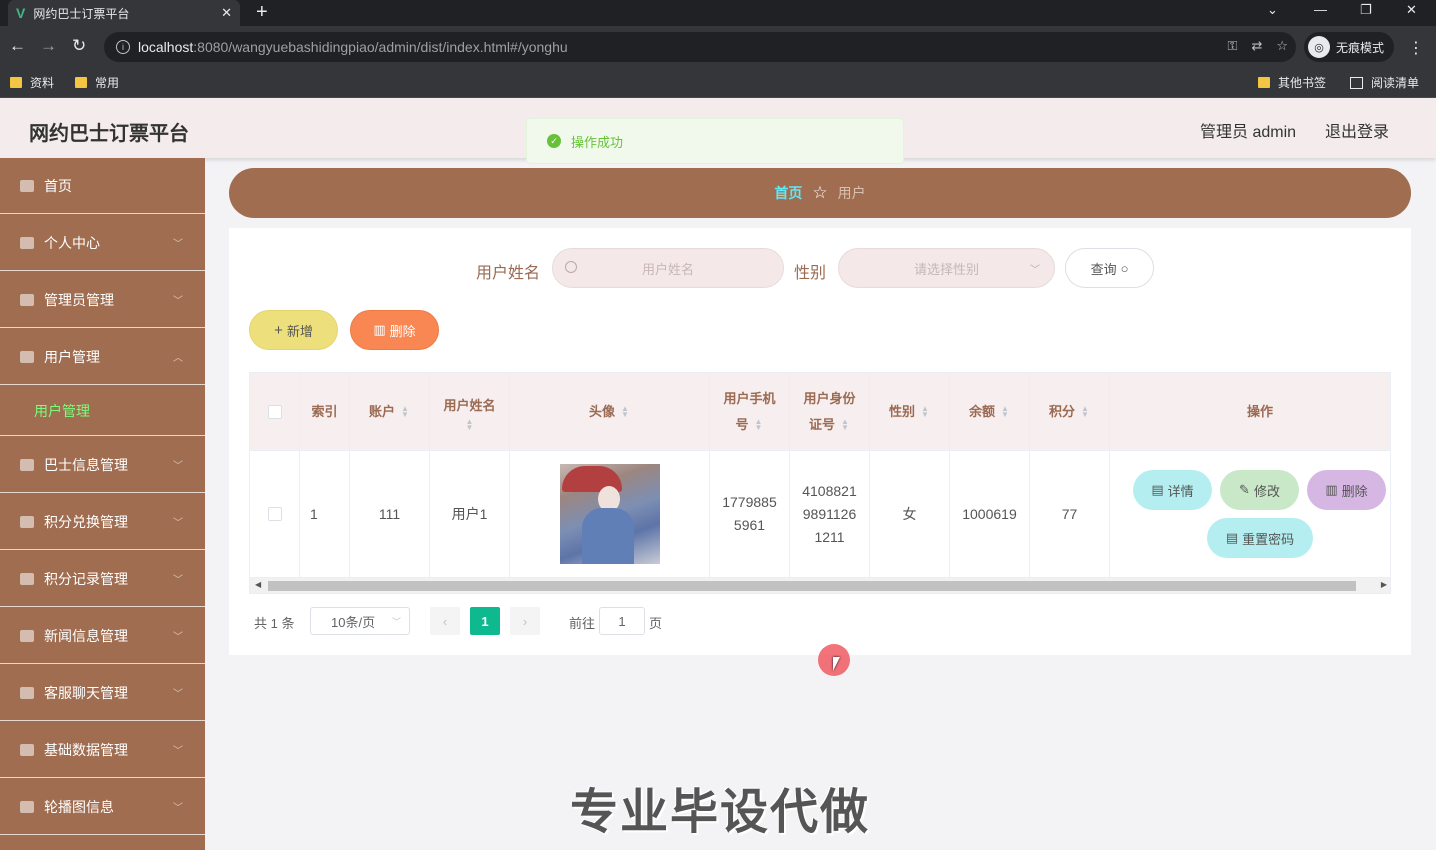  I want to click on site-info-icon: i, so click(123, 47).